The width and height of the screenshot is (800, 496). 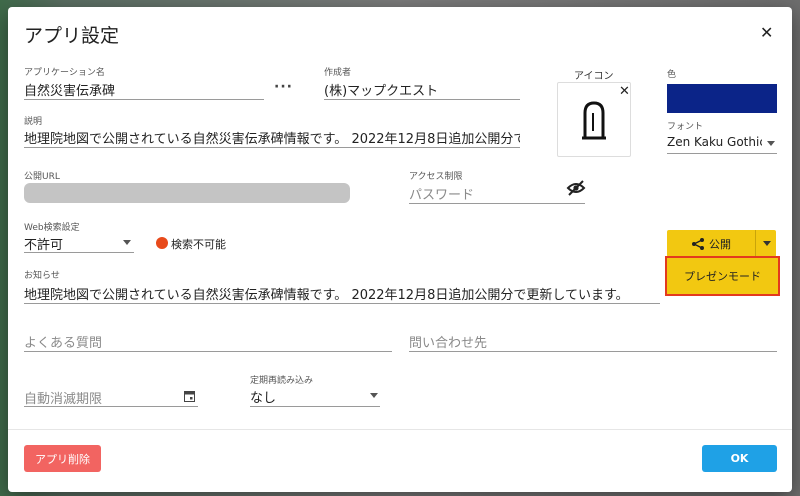 What do you see at coordinates (198, 244) in the screenshot?
I see `search-status-text: 検索不可能` at bounding box center [198, 244].